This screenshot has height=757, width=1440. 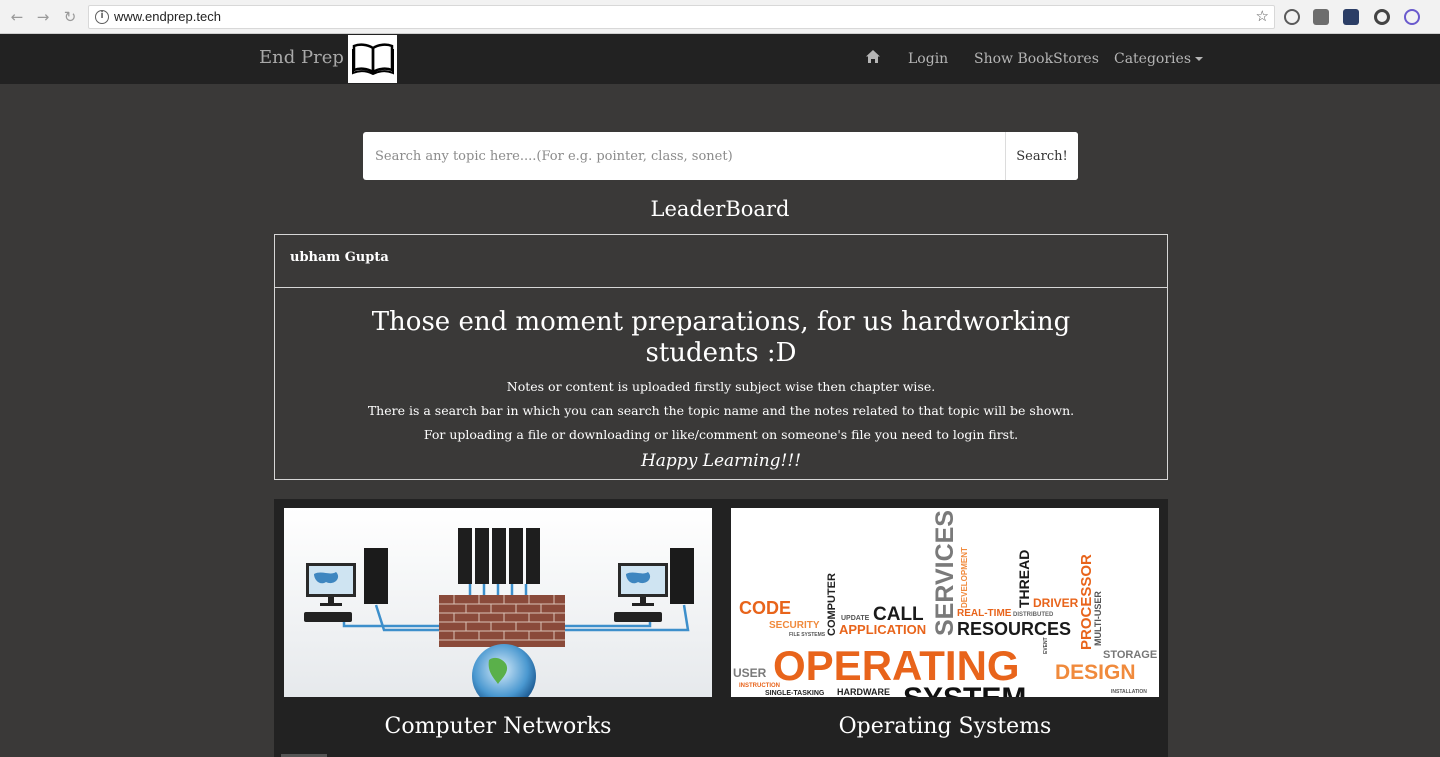 I want to click on cloud-word-event: EVENT, so click(x=1046, y=645).